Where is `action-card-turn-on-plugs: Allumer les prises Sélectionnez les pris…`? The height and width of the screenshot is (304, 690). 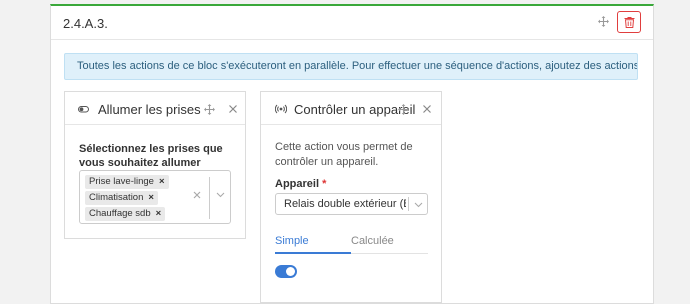 action-card-turn-on-plugs: Allumer les prises Sélectionnez les pris… is located at coordinates (155, 165).